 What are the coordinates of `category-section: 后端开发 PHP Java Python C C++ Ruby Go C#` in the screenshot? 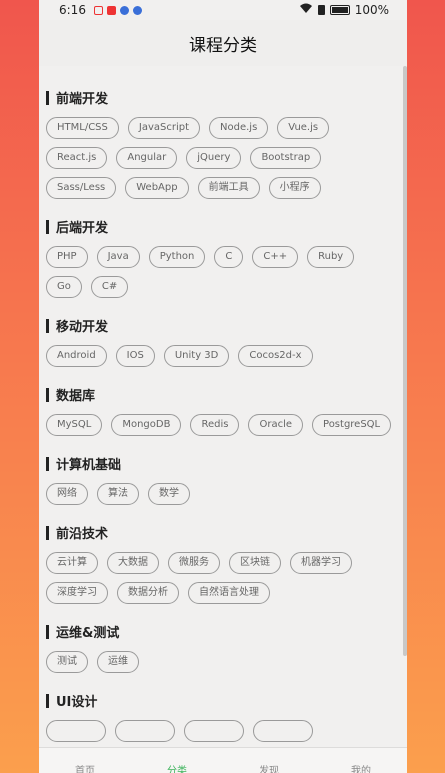 It's located at (226, 257).